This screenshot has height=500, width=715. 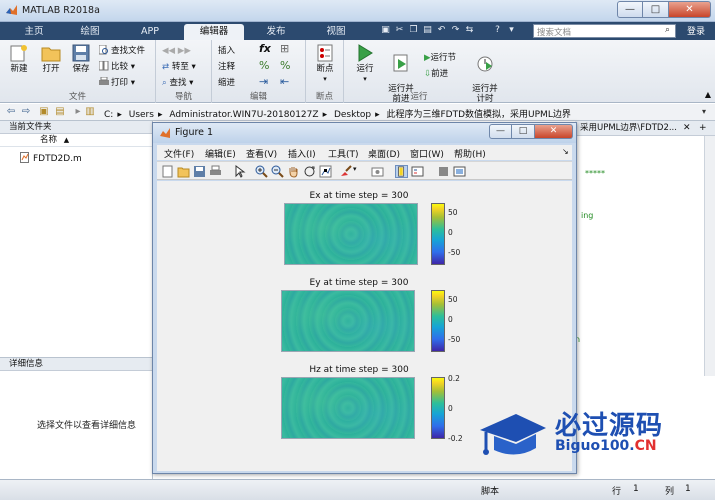 What do you see at coordinates (226, 51) in the screenshot?
I see `insert-button: 插入` at bounding box center [226, 51].